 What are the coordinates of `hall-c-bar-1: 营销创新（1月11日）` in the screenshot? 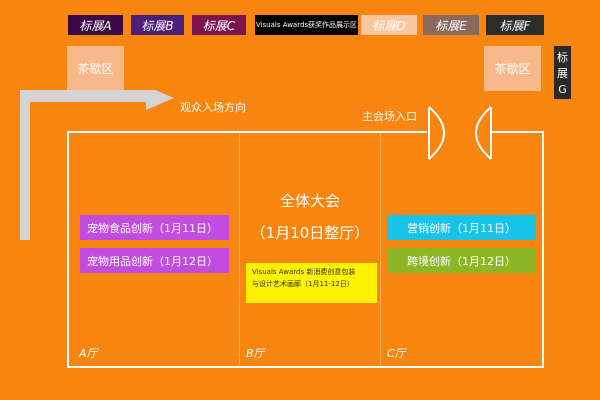 It's located at (461, 227).